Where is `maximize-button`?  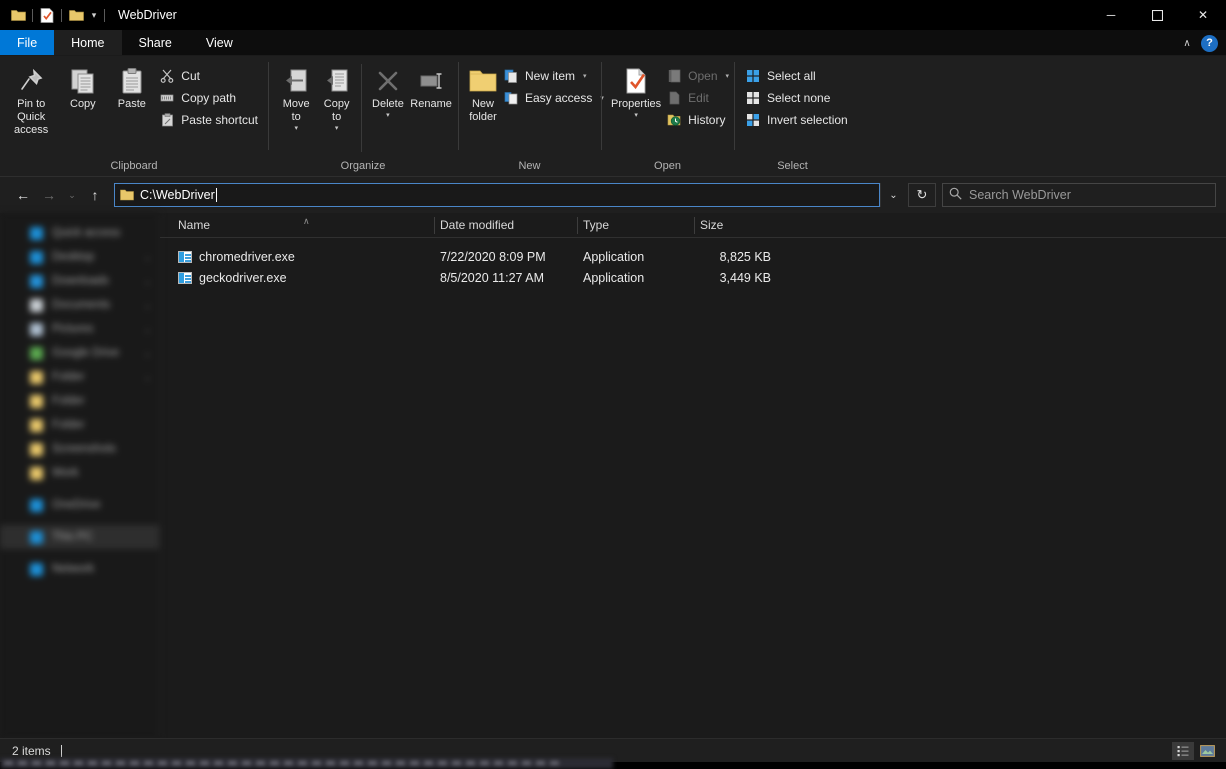 maximize-button is located at coordinates (1157, 15).